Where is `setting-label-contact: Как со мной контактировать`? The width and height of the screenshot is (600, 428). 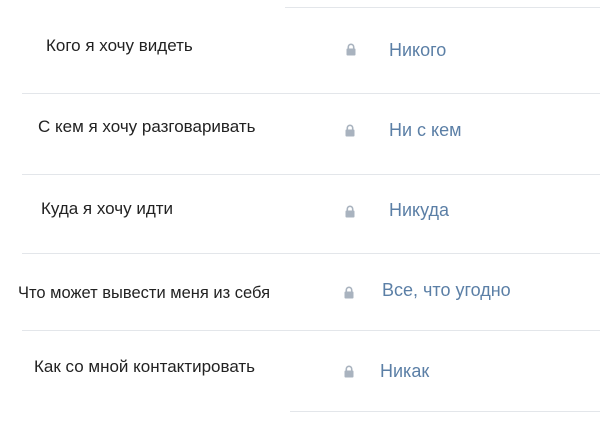
setting-label-contact: Как со мной контактировать is located at coordinates (145, 366).